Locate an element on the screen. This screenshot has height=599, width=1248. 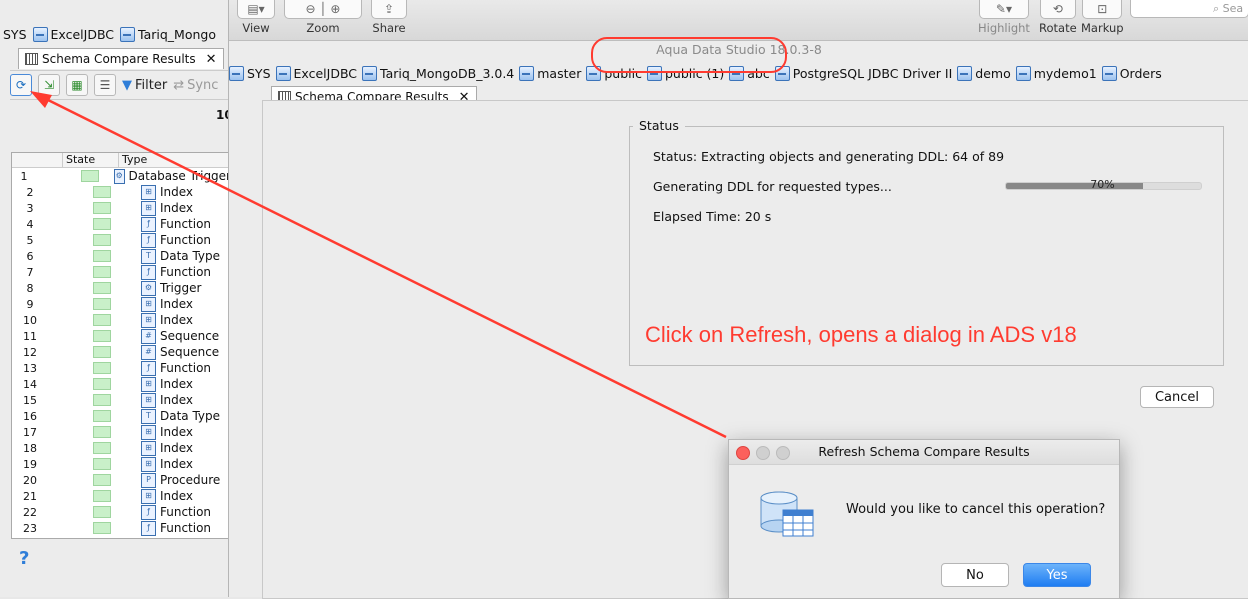
object-type-icon: ⚙ is located at coordinates (148, 288).